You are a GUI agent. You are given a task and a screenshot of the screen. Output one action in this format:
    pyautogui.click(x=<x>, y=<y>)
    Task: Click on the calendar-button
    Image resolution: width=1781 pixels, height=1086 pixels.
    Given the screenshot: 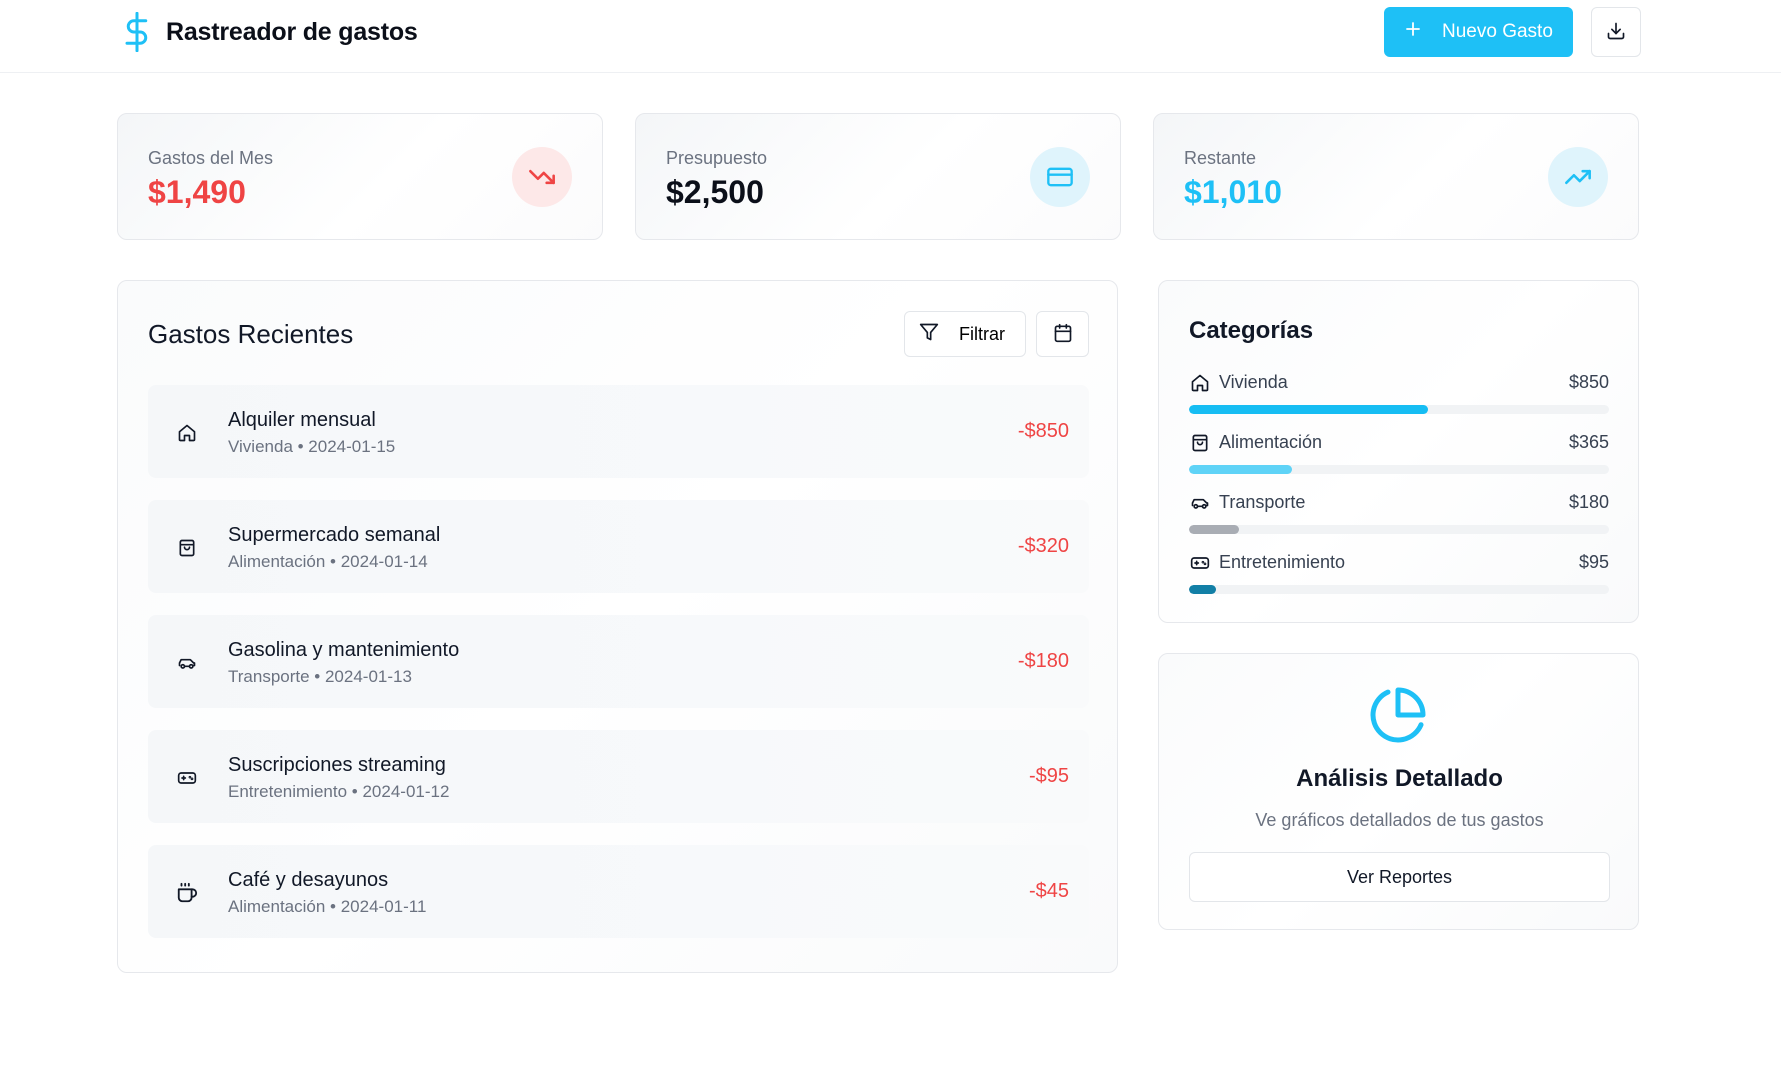 What is the action you would take?
    pyautogui.click(x=1062, y=334)
    